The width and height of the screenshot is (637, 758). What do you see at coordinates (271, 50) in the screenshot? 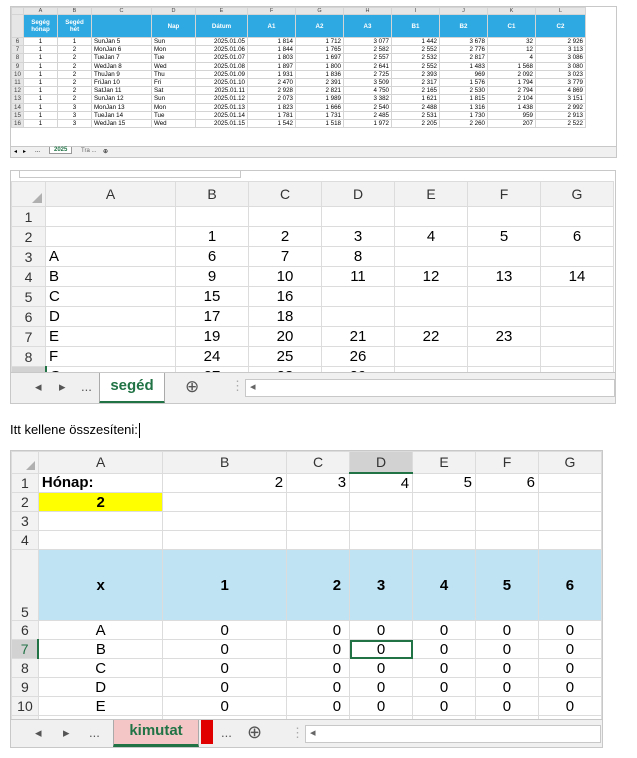
I see `cell: 1 844` at bounding box center [271, 50].